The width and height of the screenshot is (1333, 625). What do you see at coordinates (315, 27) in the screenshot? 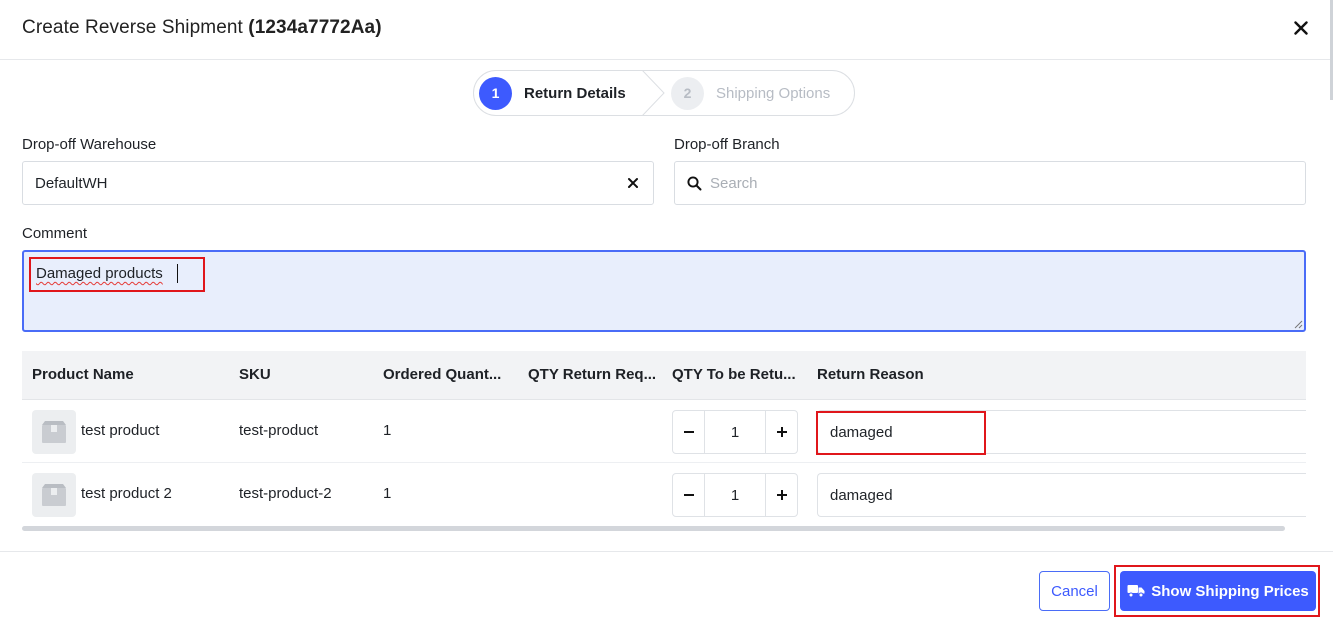
I see `shipment-id: (1234a7772Aa)` at bounding box center [315, 27].